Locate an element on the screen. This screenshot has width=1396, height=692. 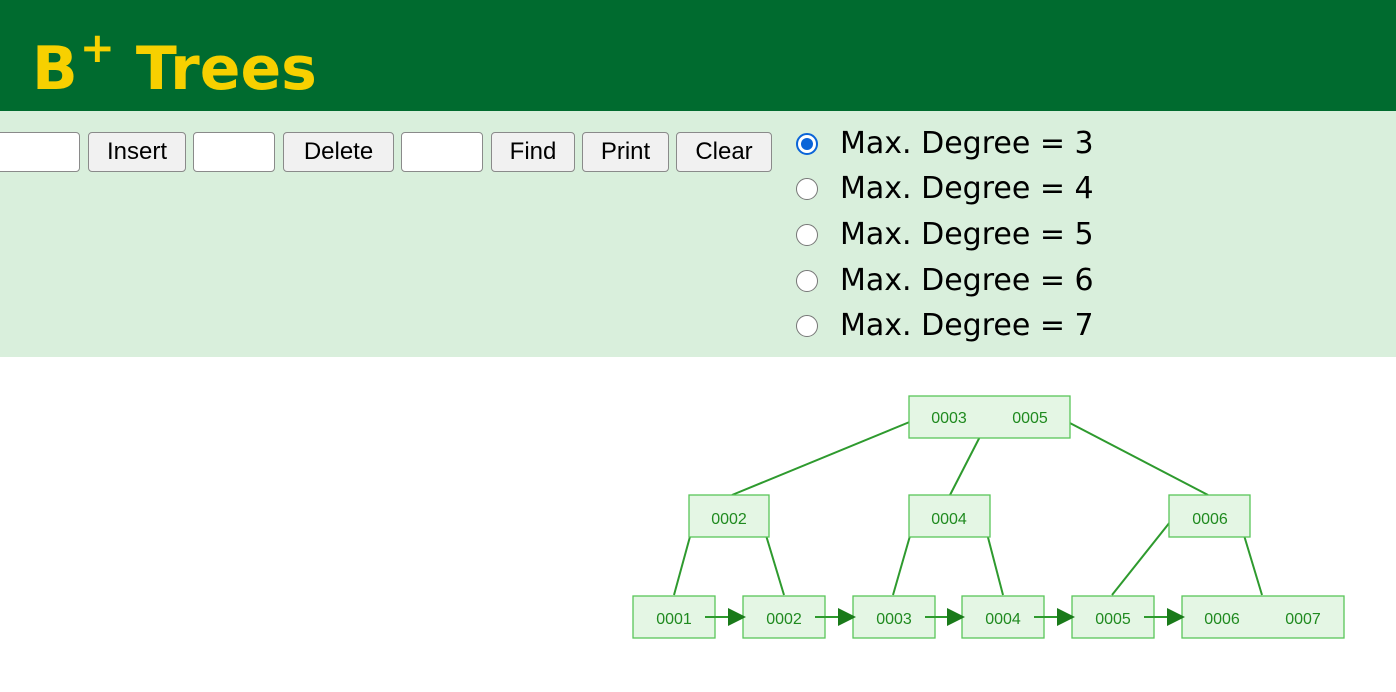
leaf-6-key-1: 0006 is located at coordinates (1222, 619).